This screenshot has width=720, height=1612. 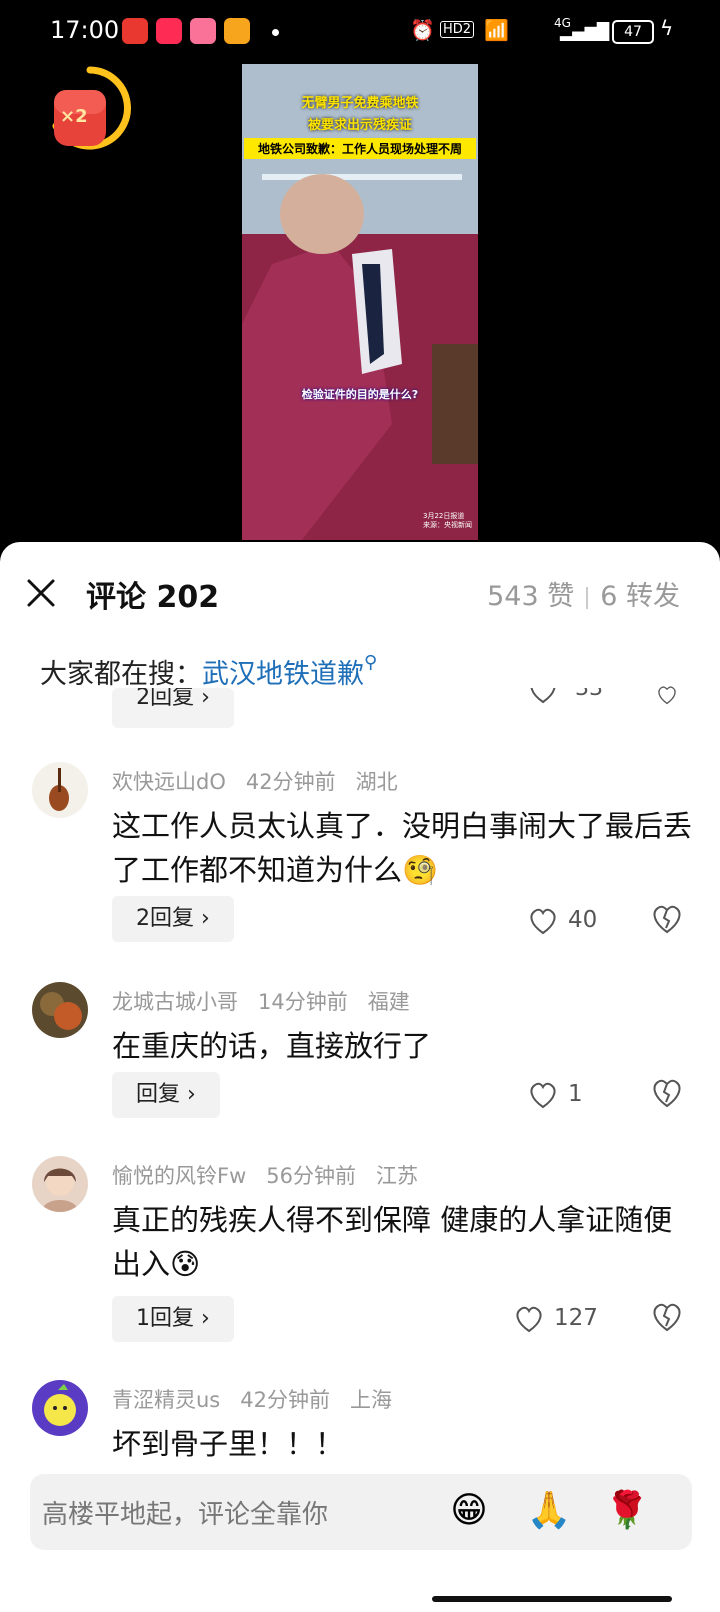 I want to click on home-indicator, so click(x=552, y=1599).